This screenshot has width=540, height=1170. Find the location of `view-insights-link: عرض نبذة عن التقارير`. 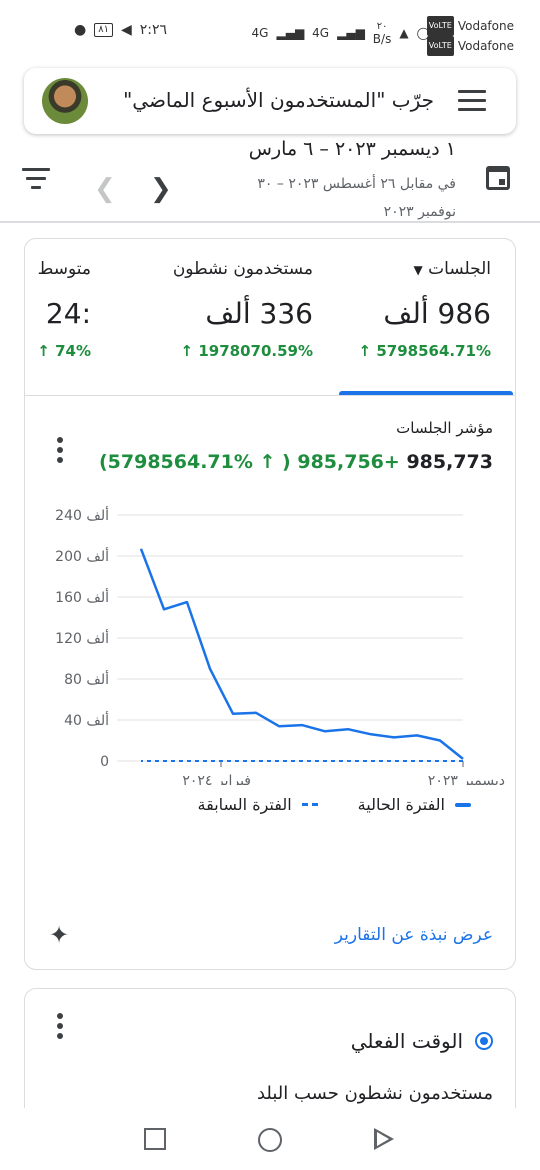

view-insights-link: عرض نبذة عن التقارير is located at coordinates (414, 935).